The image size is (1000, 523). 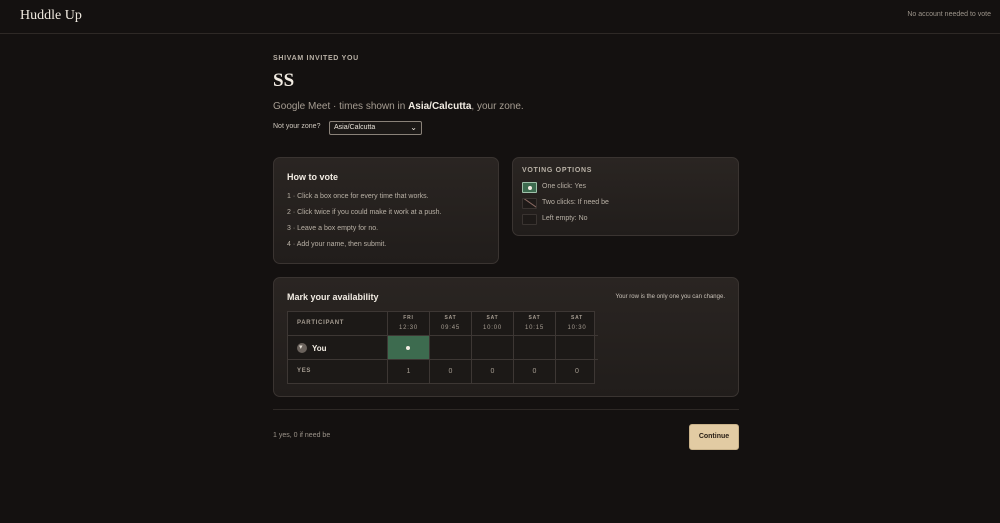 I want to click on collapse-toggle-icon: ▾, so click(x=302, y=348).